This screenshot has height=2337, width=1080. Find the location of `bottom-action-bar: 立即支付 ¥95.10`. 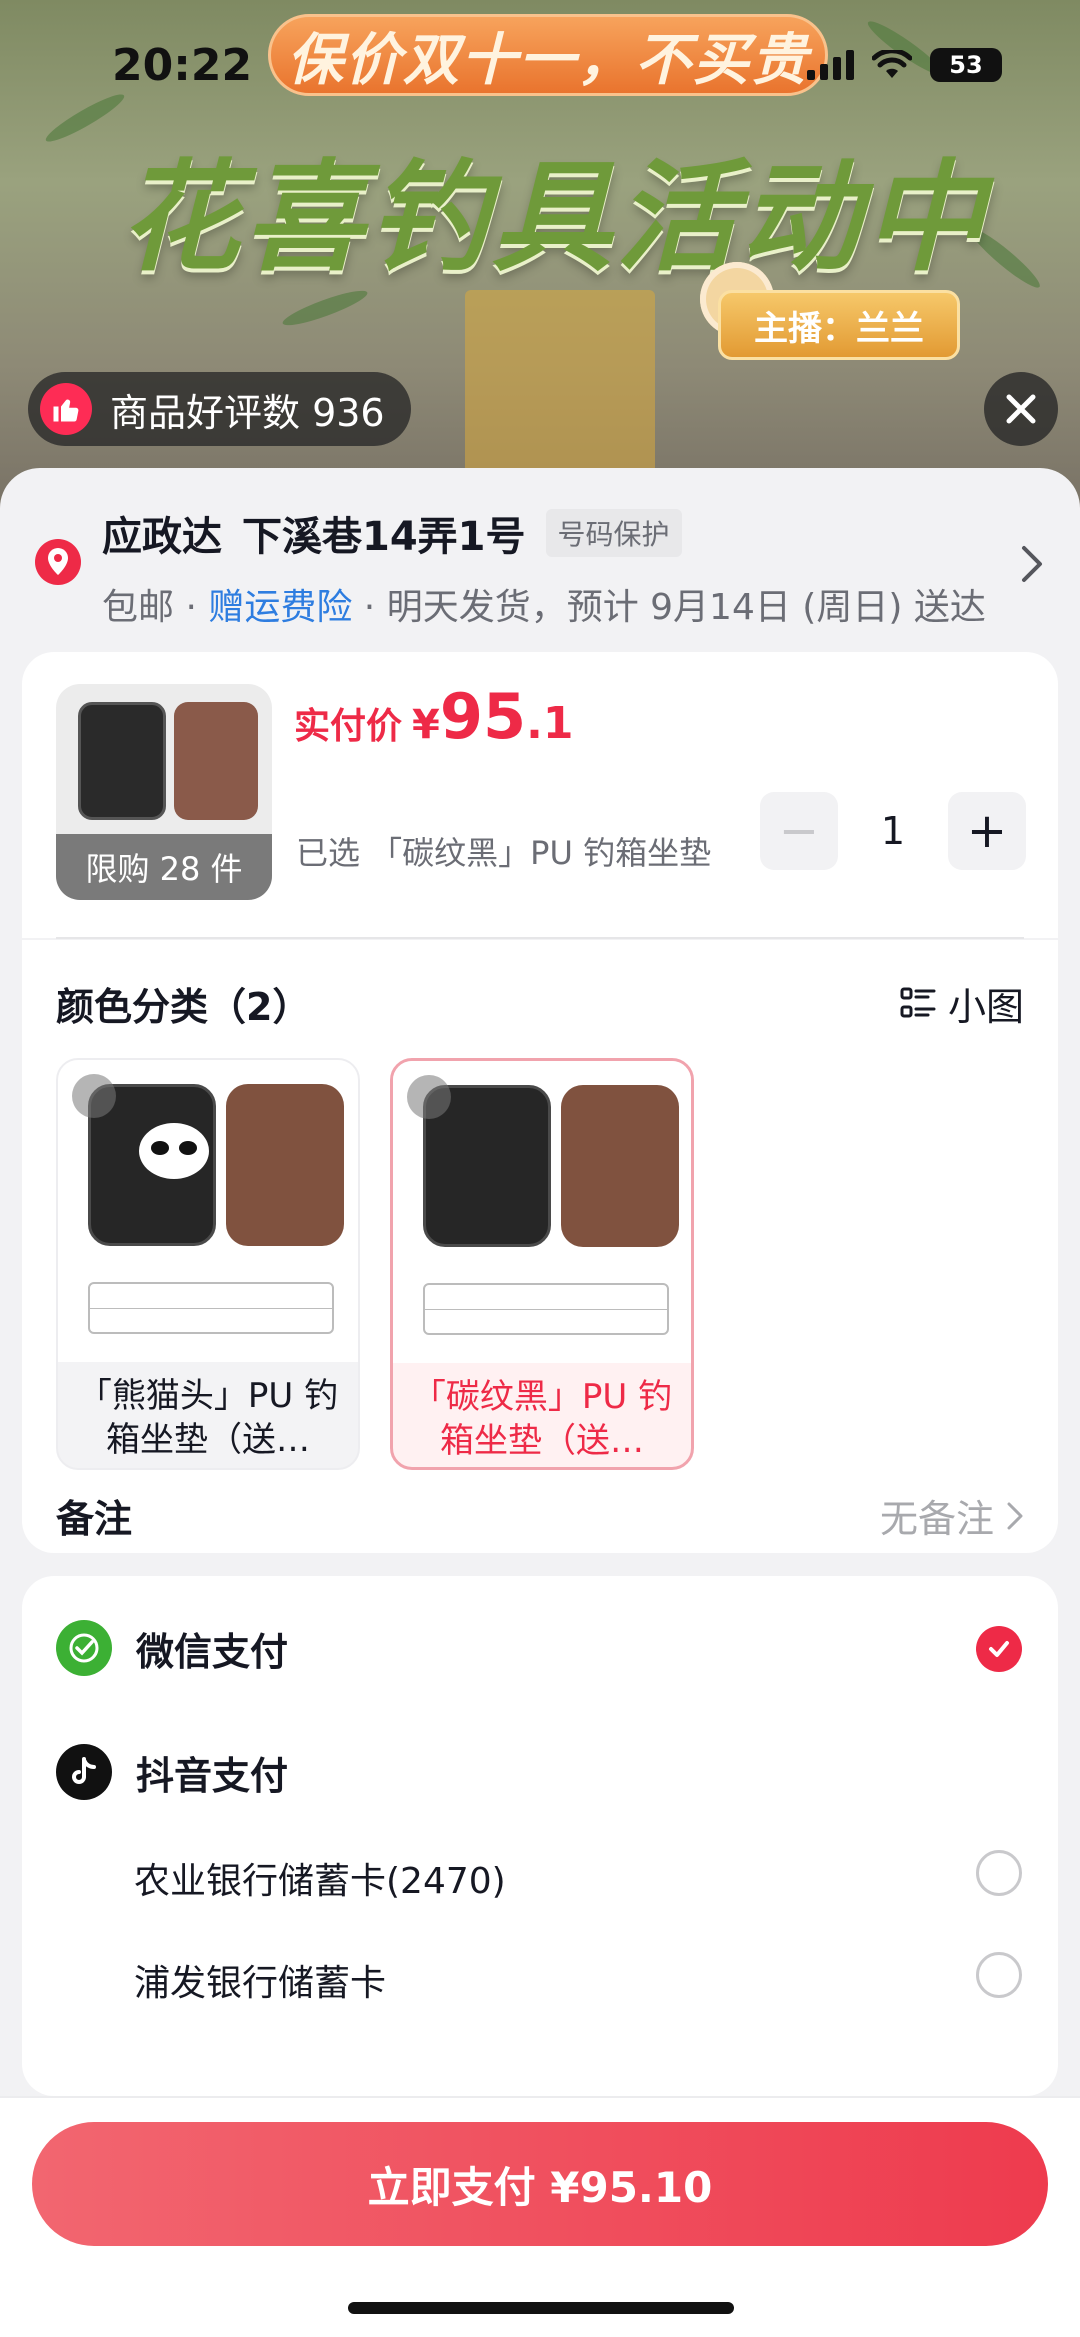

bottom-action-bar: 立即支付 ¥95.10 is located at coordinates (540, 2216).